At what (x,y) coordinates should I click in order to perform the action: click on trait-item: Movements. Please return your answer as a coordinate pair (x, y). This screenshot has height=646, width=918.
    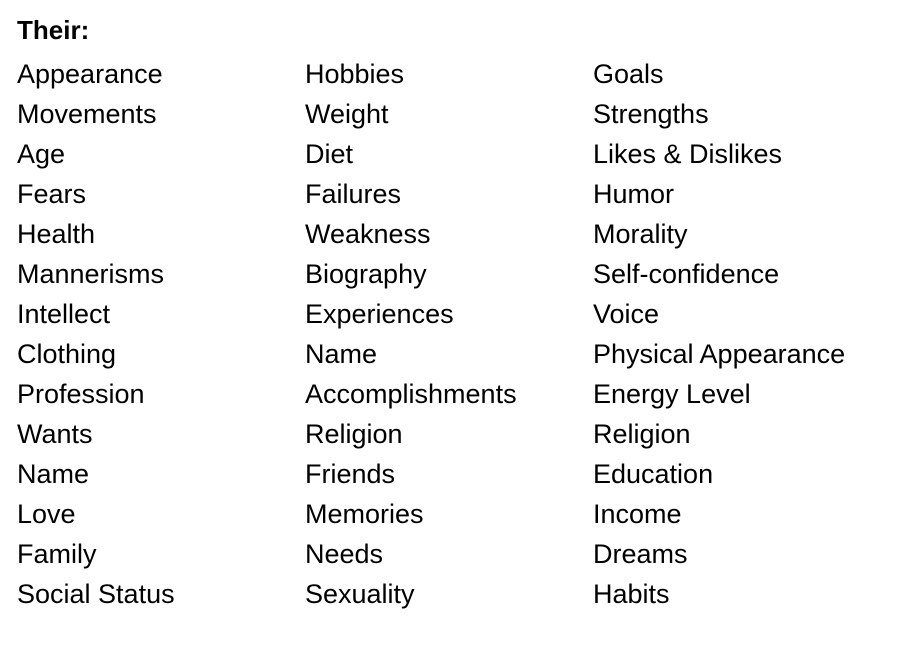
    Looking at the image, I should click on (87, 114).